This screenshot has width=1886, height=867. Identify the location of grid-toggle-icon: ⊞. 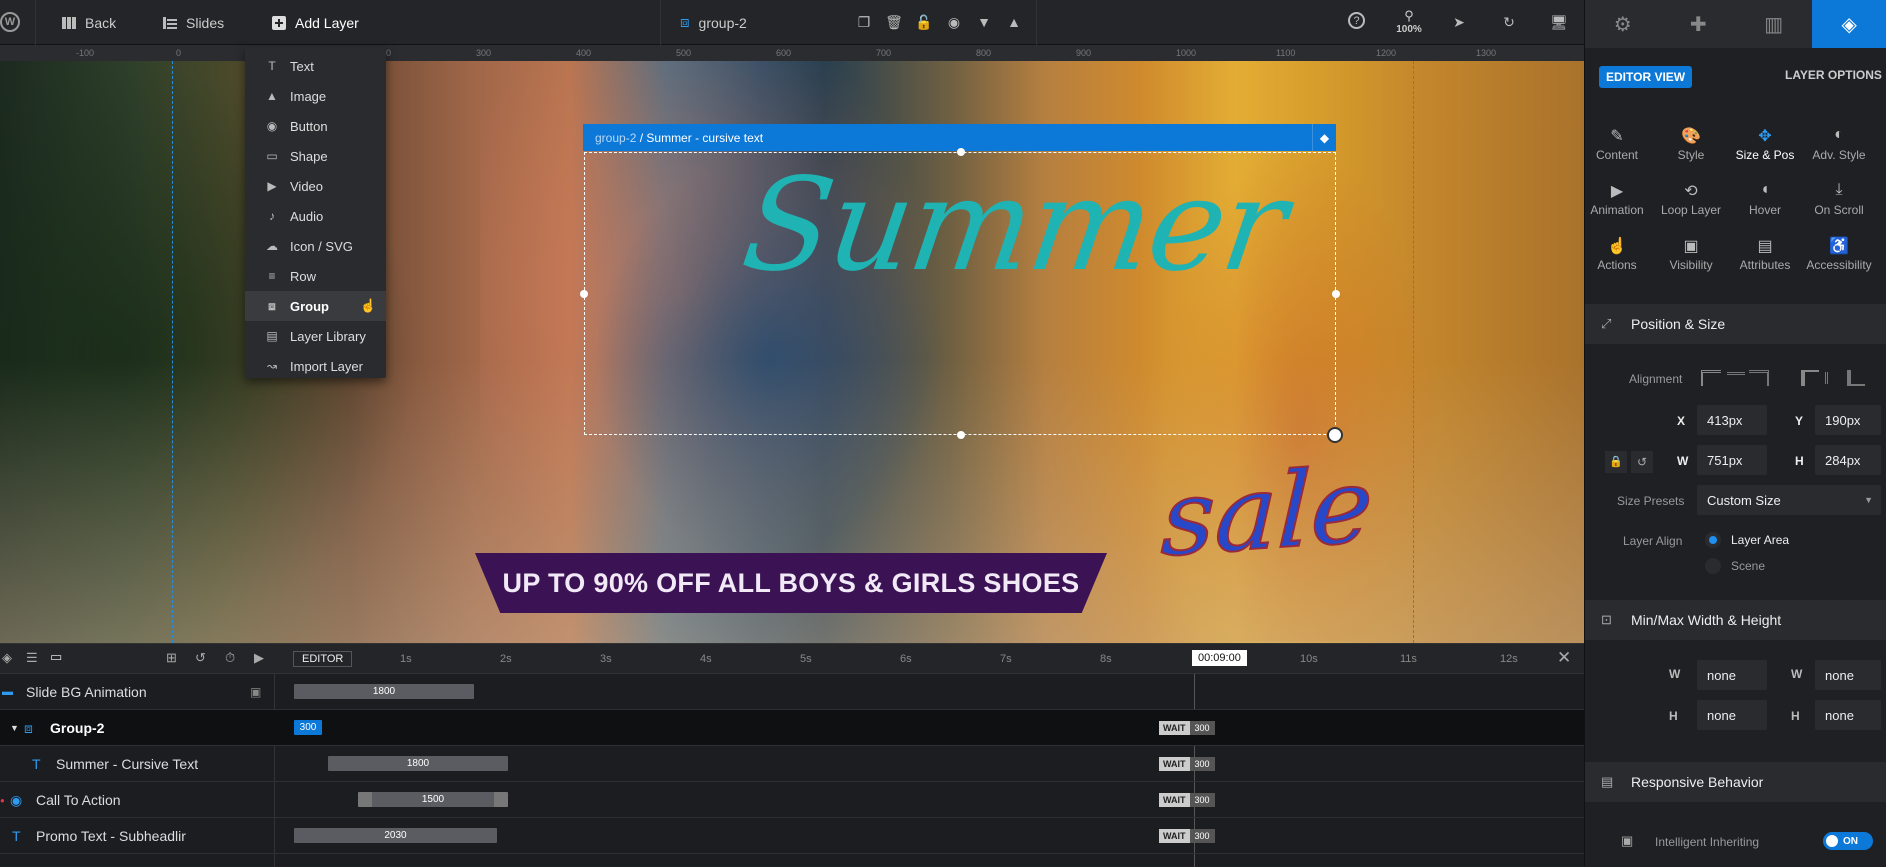
(171, 658).